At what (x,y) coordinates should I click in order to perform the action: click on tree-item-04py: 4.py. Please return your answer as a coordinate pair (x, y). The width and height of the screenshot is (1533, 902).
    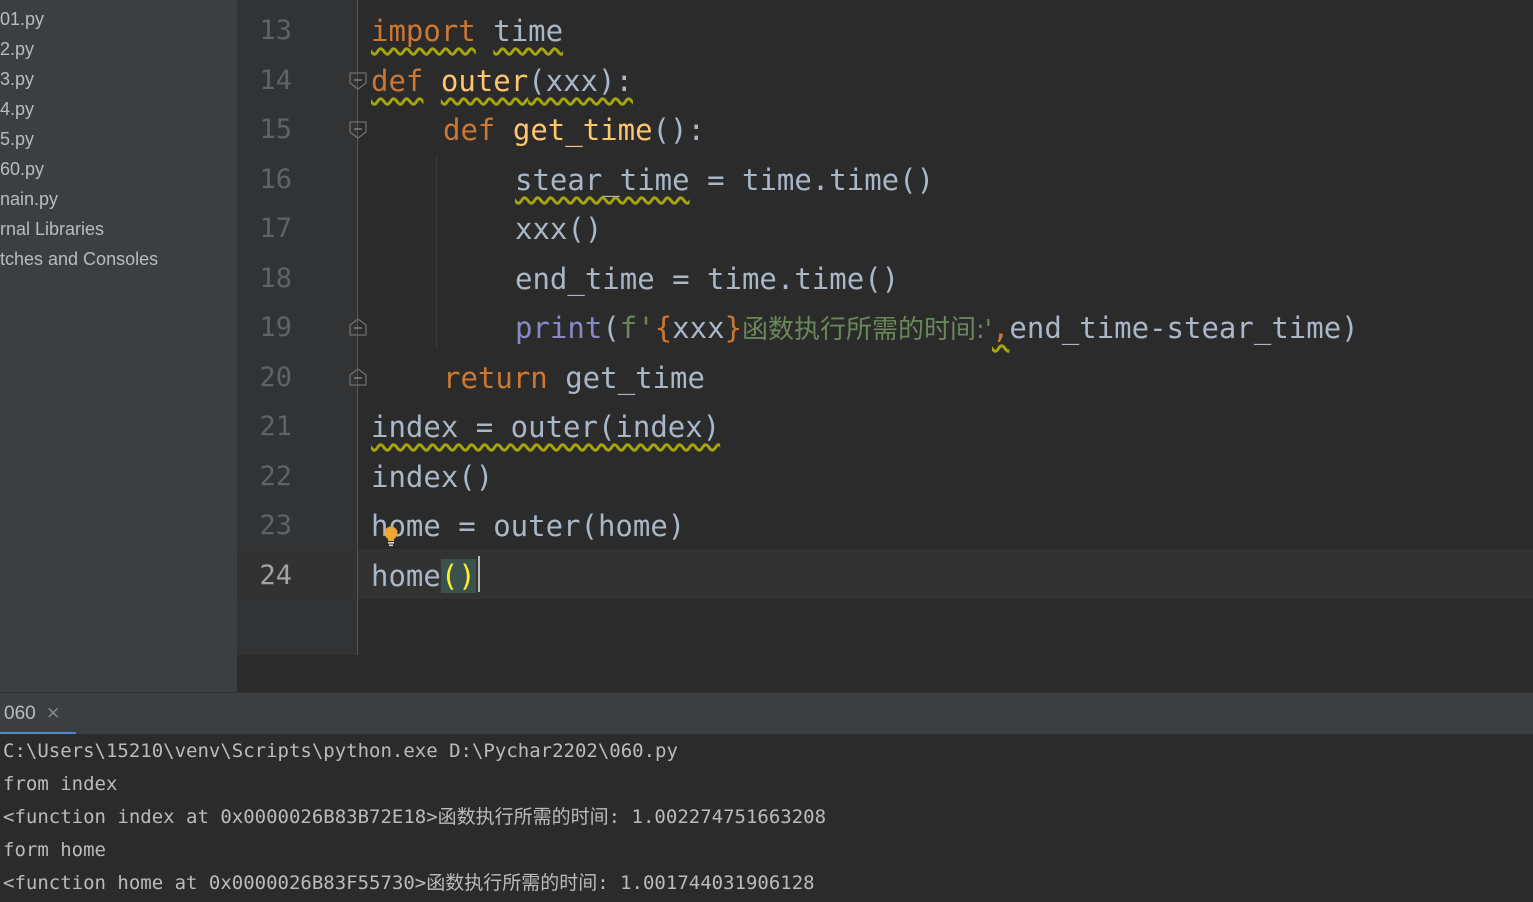
    Looking at the image, I should click on (17, 109).